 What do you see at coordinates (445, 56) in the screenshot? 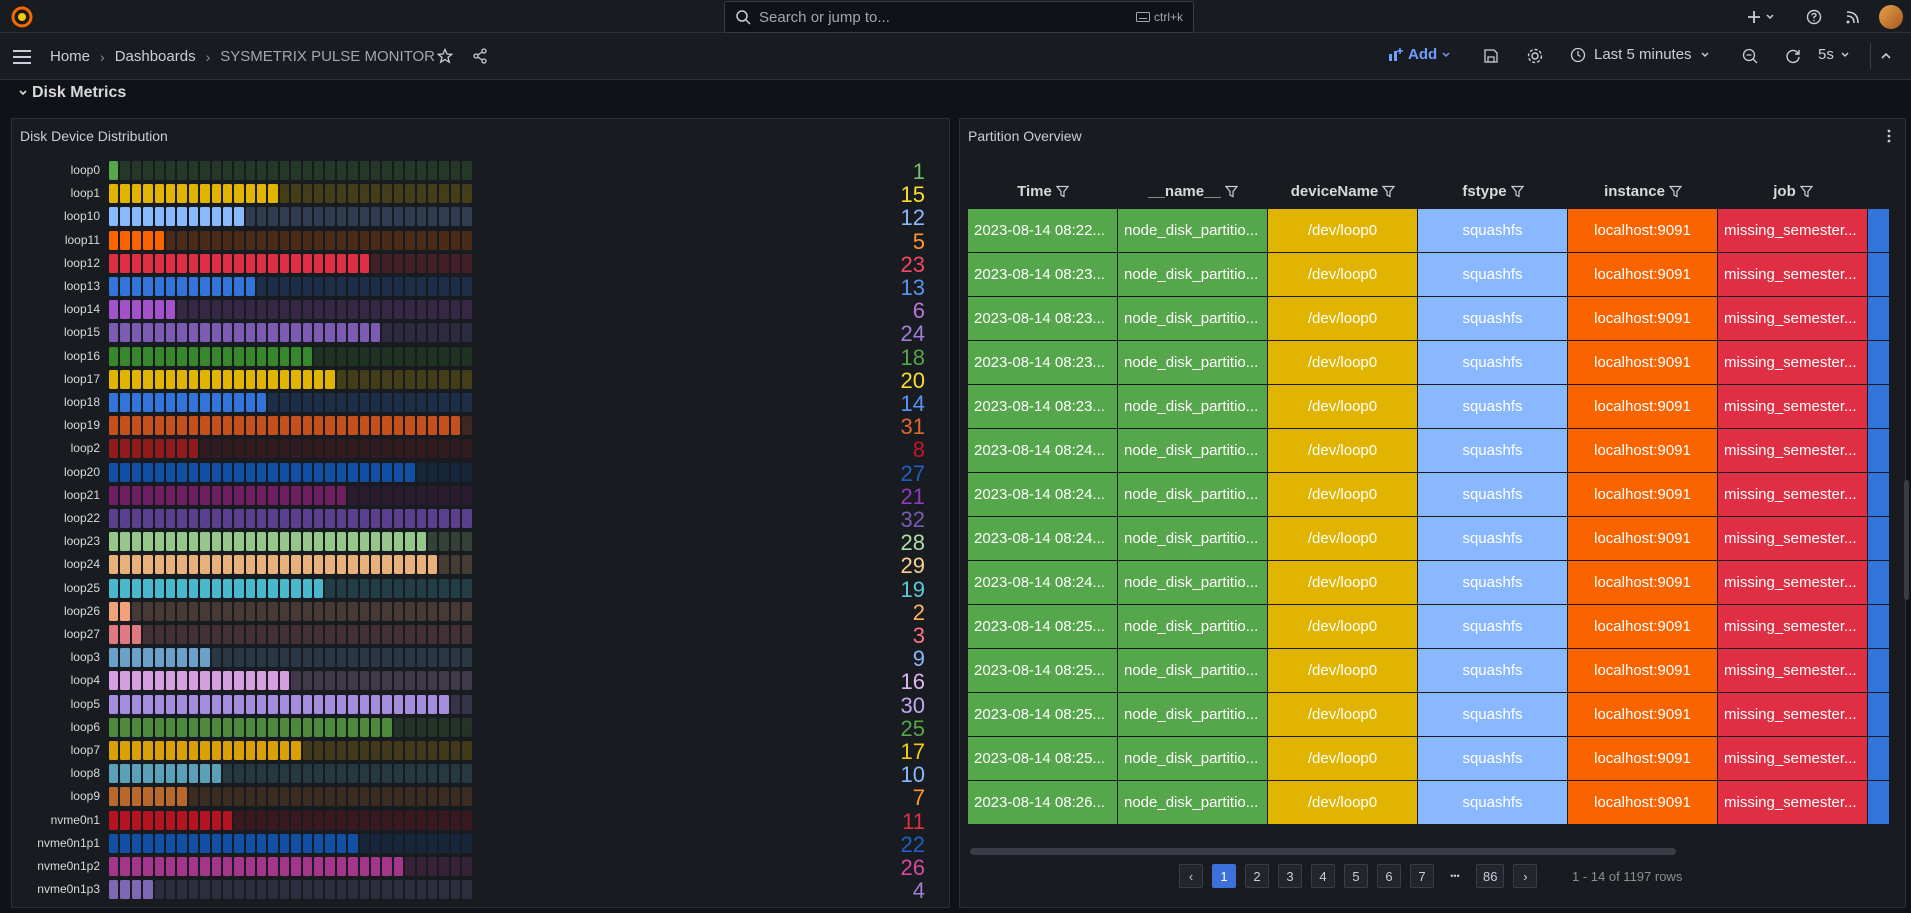
I see `star-icon` at bounding box center [445, 56].